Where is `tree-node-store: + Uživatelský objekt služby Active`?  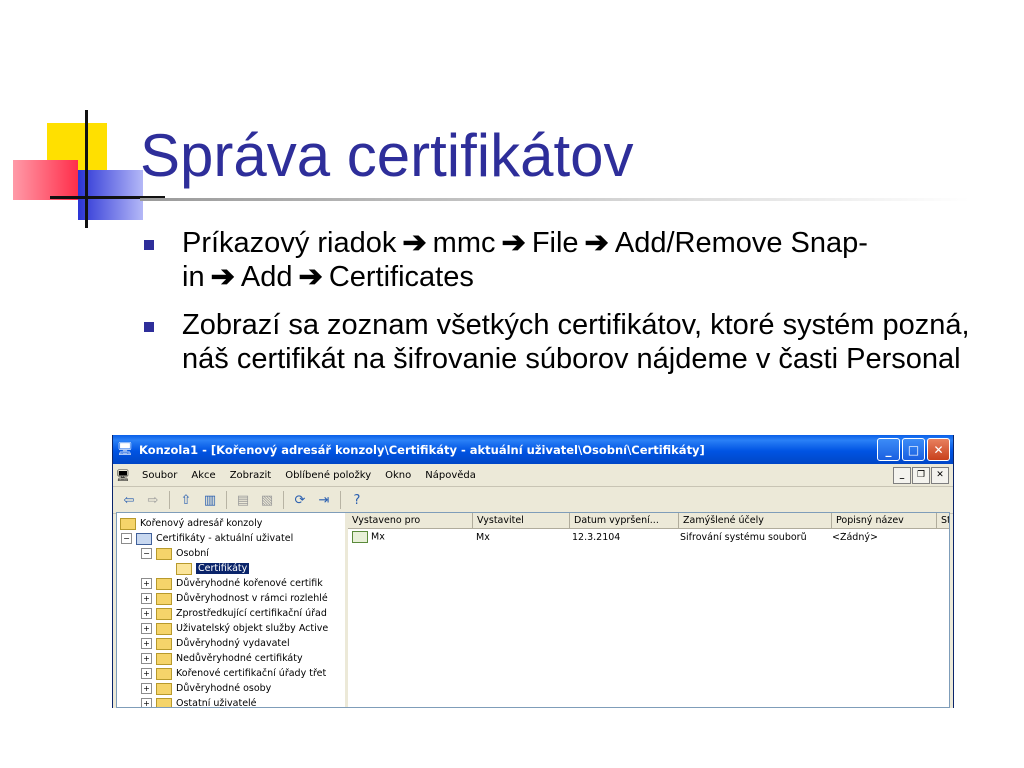
tree-node-store: + Uživatelský objekt služby Active is located at coordinates (231, 628).